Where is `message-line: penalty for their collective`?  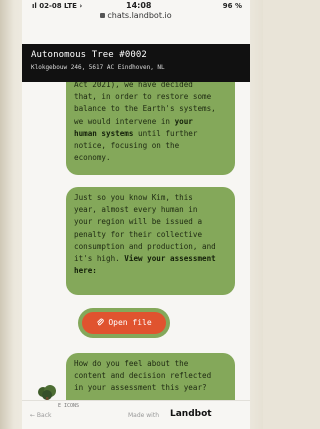
message-line: penalty for their collective is located at coordinates (138, 234).